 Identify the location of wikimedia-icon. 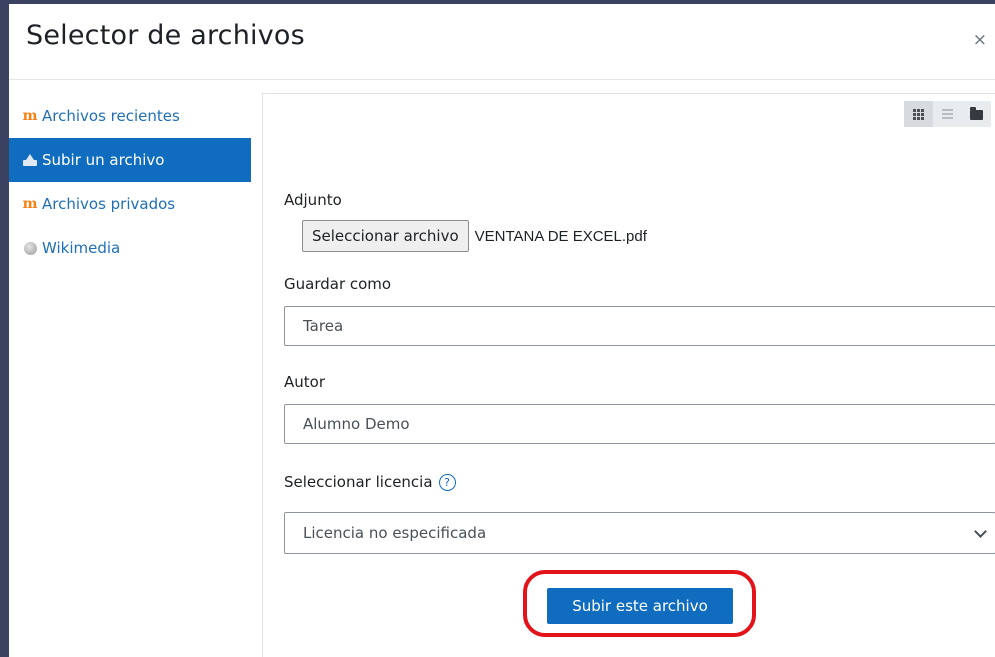
(30, 248).